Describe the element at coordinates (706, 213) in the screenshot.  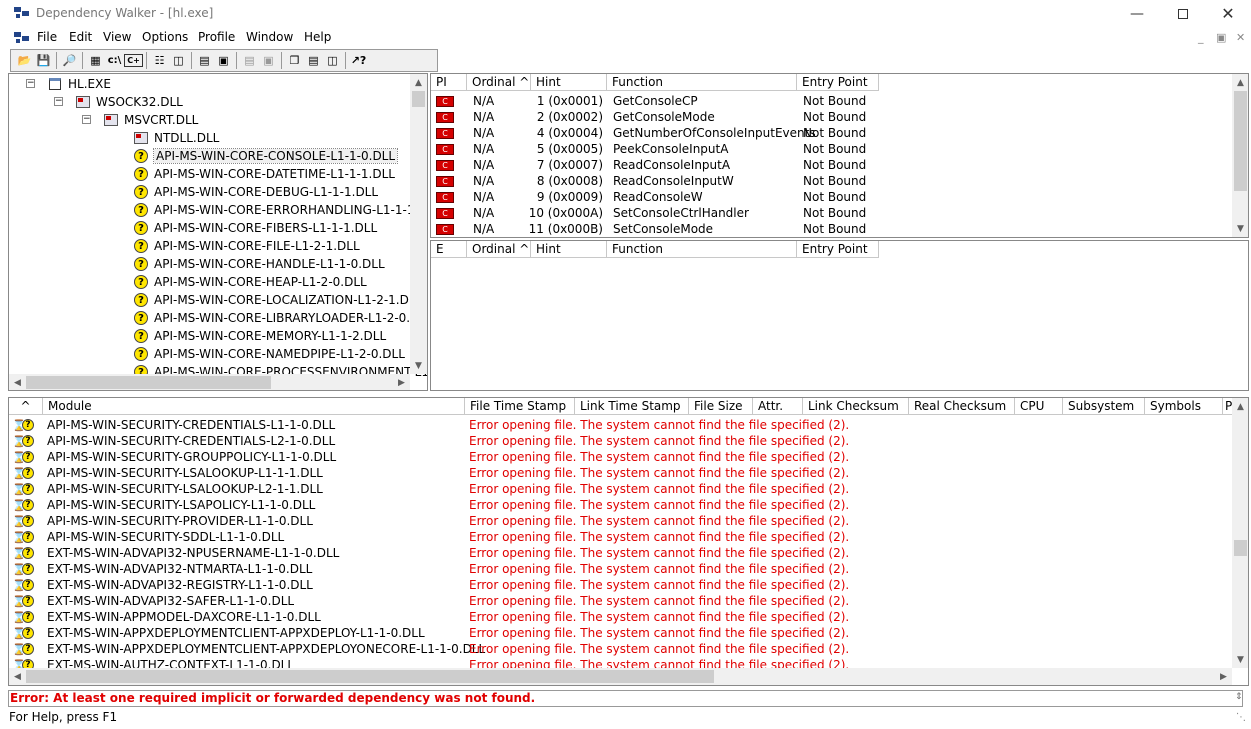
I see `import-cell-function: SetConsoleCtrlHandler` at that location.